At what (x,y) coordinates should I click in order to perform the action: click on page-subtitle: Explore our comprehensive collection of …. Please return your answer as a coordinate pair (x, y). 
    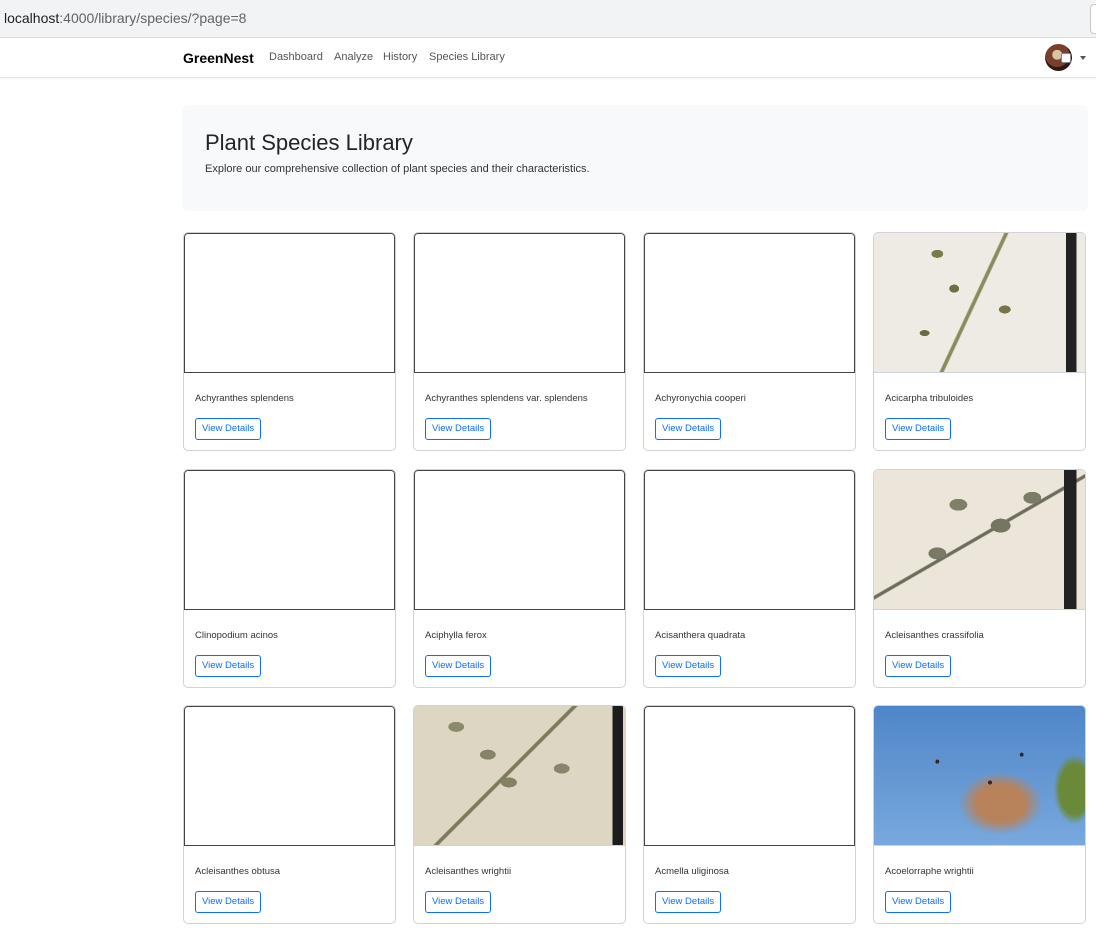
    Looking at the image, I should click on (397, 169).